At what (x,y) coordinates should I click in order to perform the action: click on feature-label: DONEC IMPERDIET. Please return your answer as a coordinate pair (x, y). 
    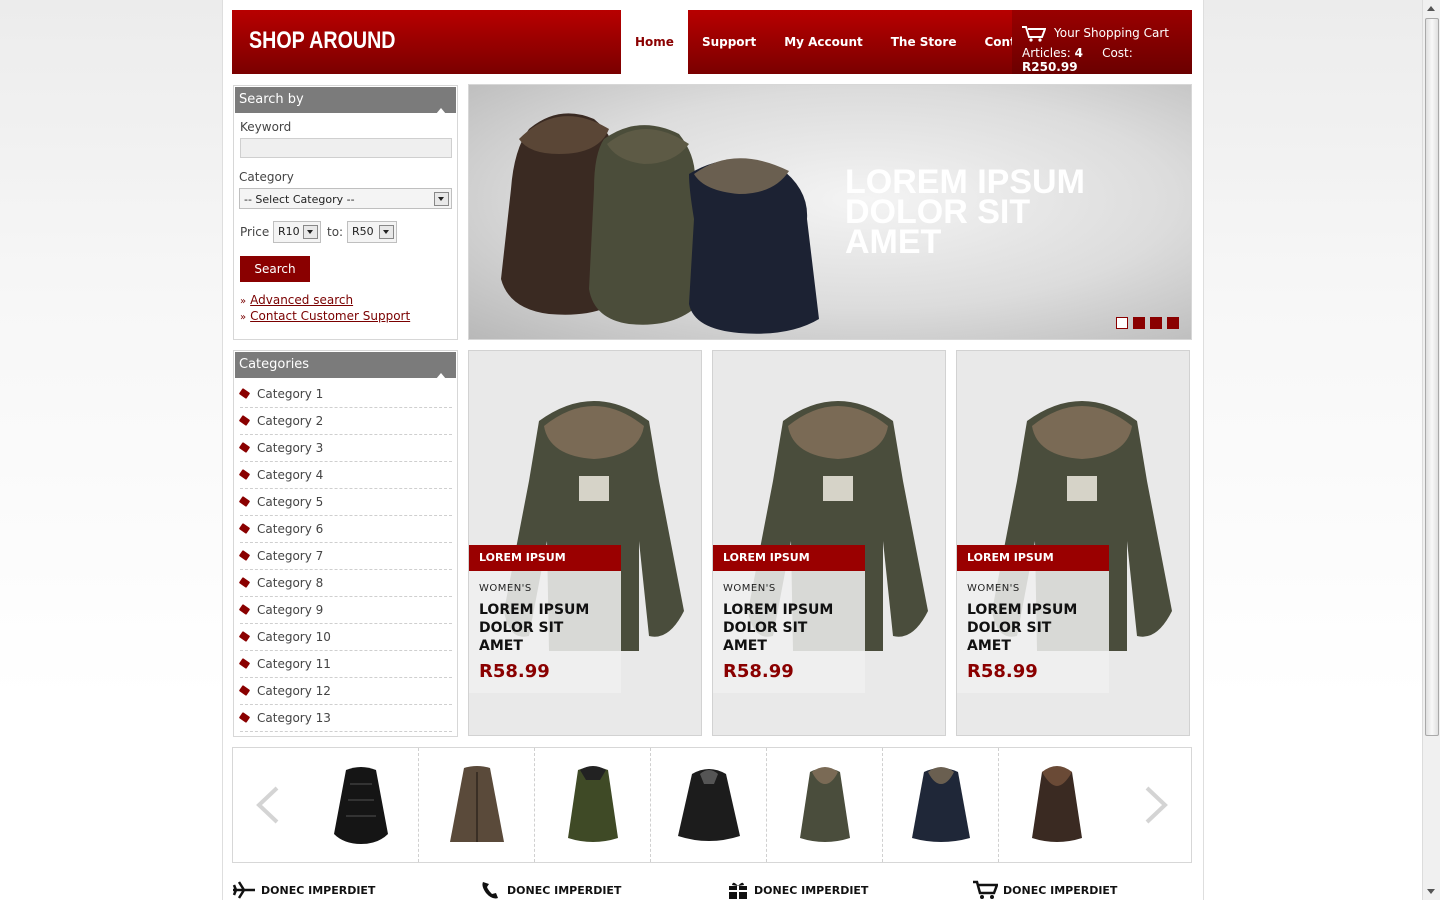
    Looking at the image, I should click on (318, 890).